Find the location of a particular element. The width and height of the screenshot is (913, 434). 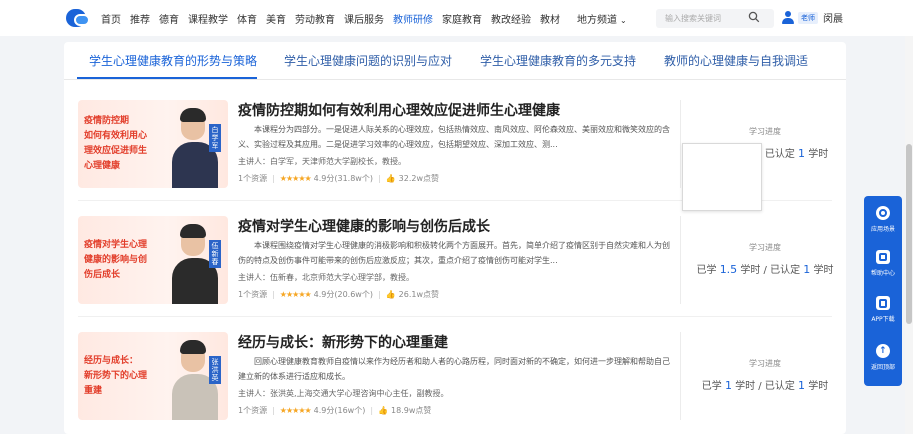

back-to-top-icon: ↑ is located at coordinates (883, 351).